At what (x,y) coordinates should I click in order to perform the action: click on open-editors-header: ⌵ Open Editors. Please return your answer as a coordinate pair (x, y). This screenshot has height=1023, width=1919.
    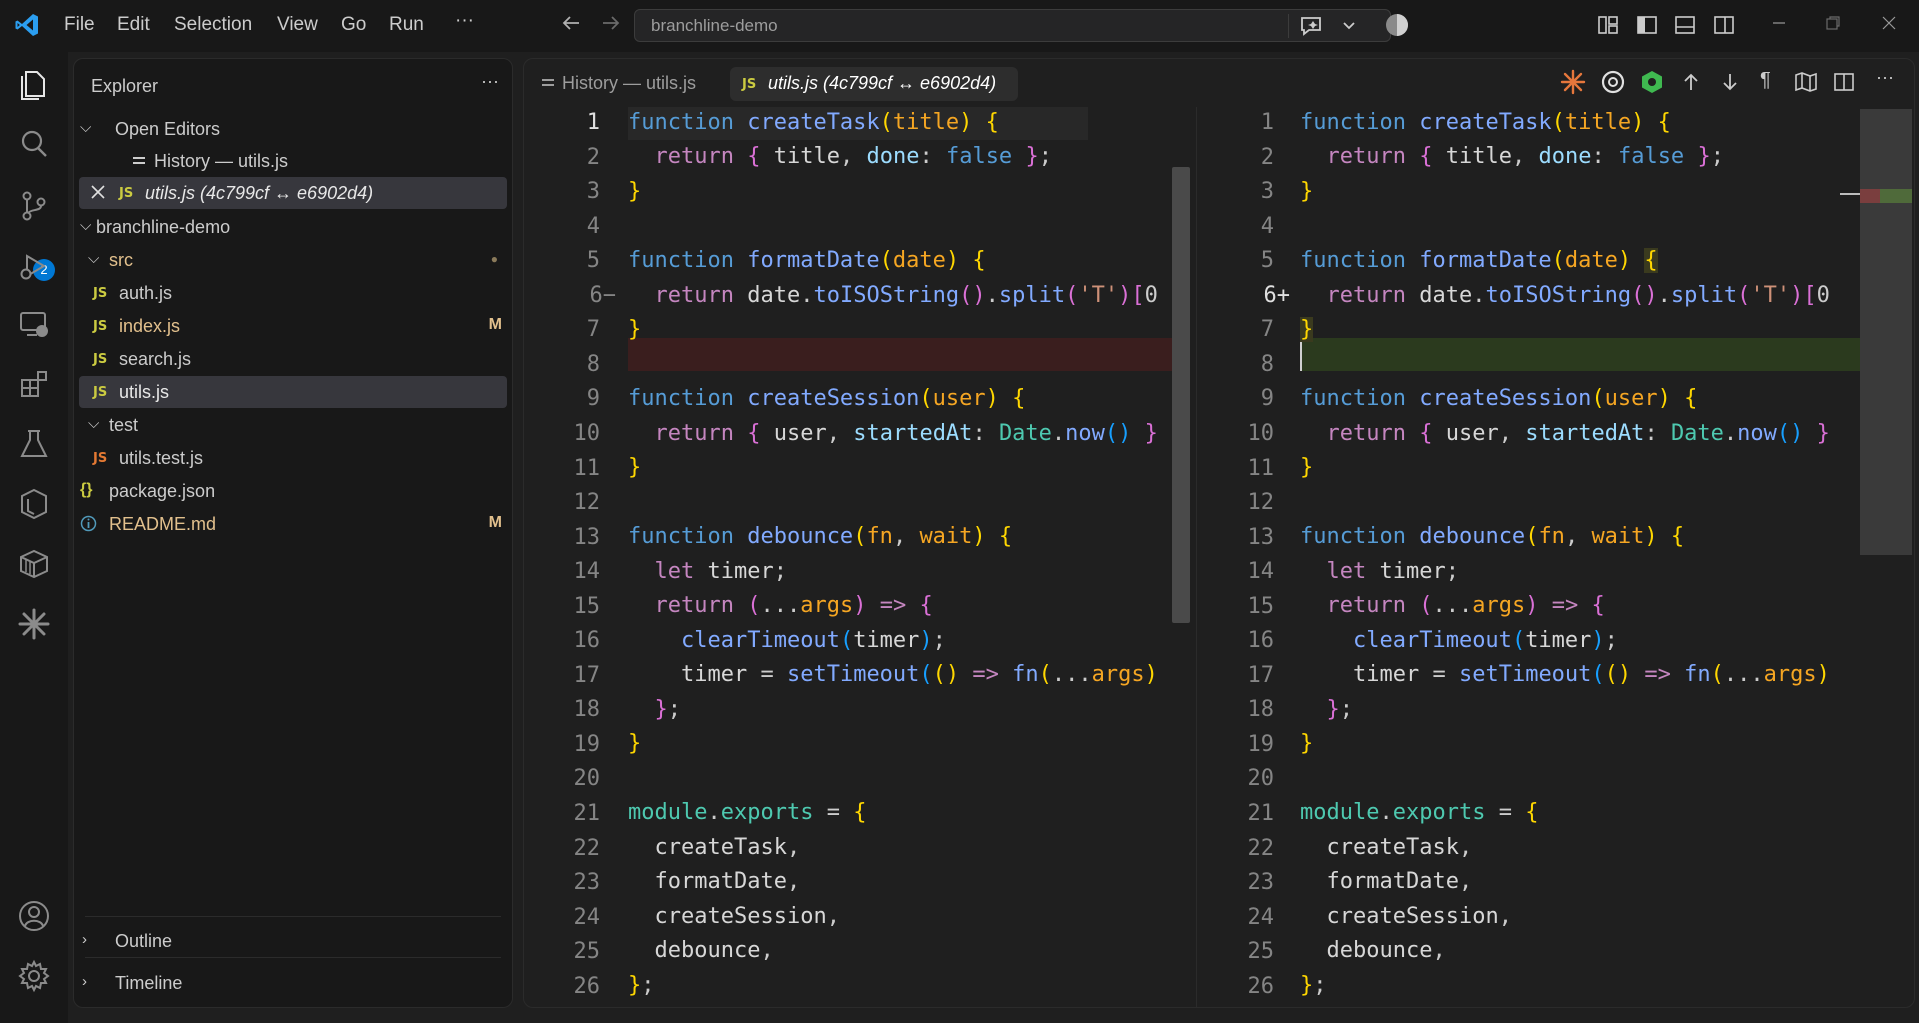
    Looking at the image, I should click on (293, 129).